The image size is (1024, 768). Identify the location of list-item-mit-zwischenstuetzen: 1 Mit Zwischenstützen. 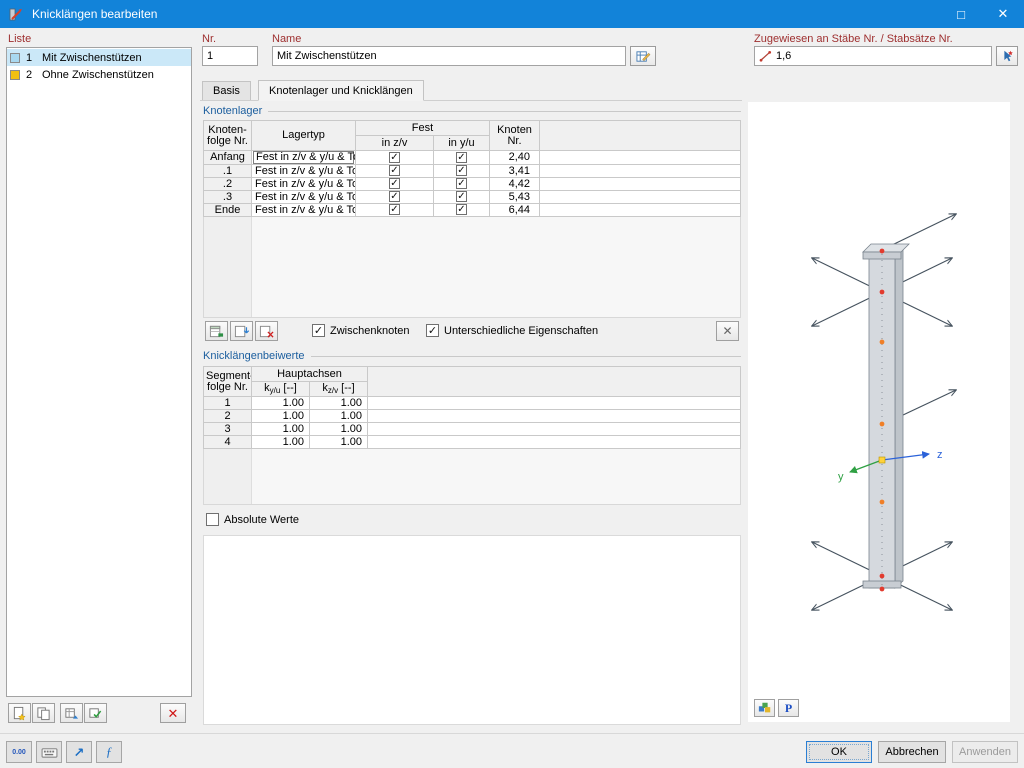
(99, 57).